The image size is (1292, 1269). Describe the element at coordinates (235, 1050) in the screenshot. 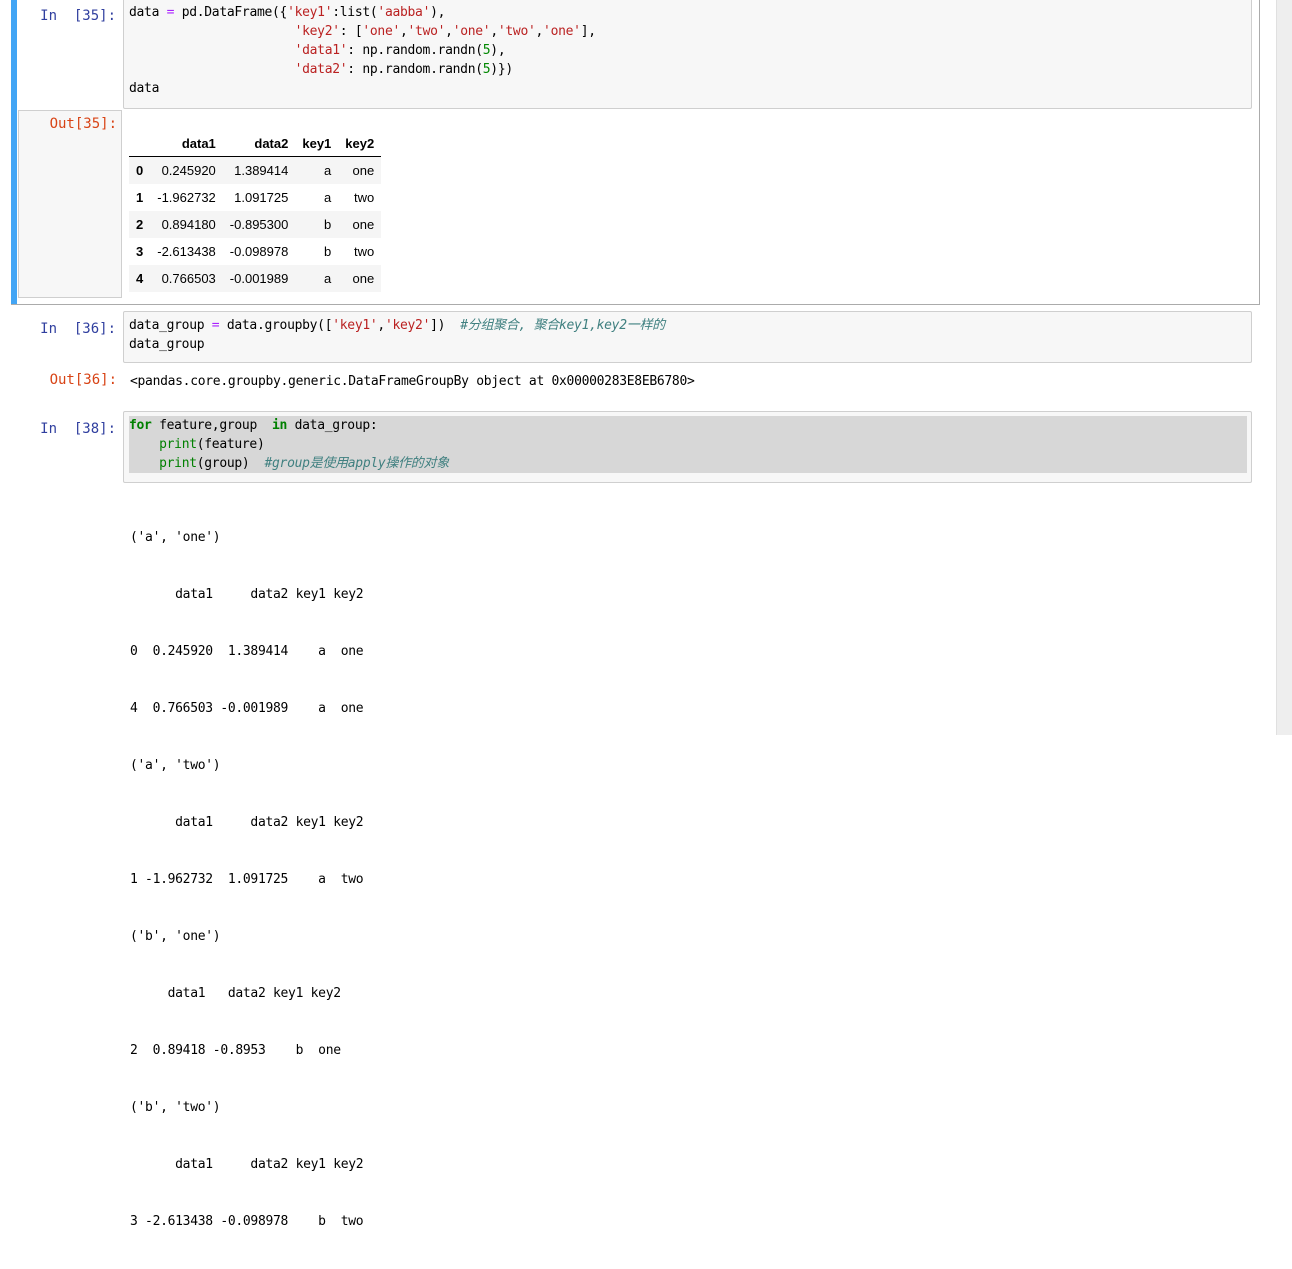

I see `output-line: 2 0.89418 -0.8953 b one` at that location.